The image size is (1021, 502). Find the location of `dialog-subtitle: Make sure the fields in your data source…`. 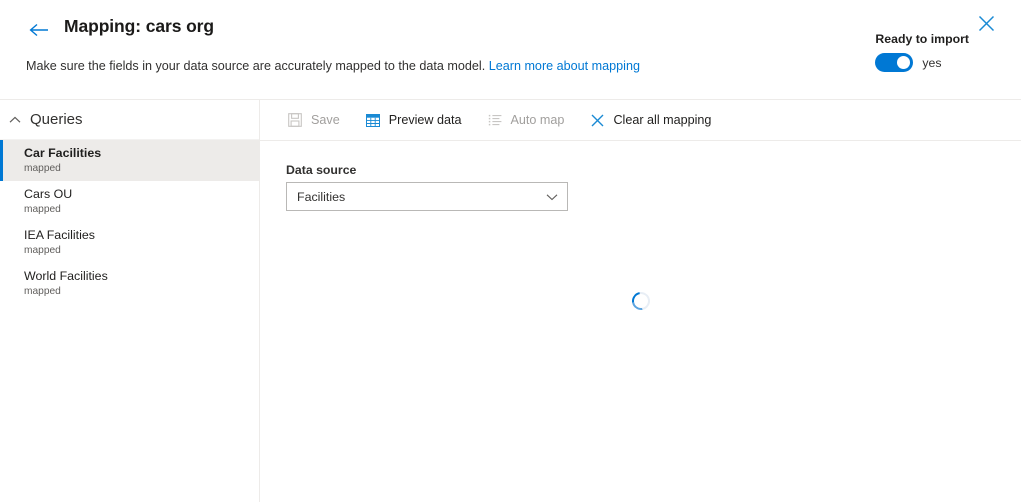

dialog-subtitle: Make sure the fields in your data source… is located at coordinates (333, 66).